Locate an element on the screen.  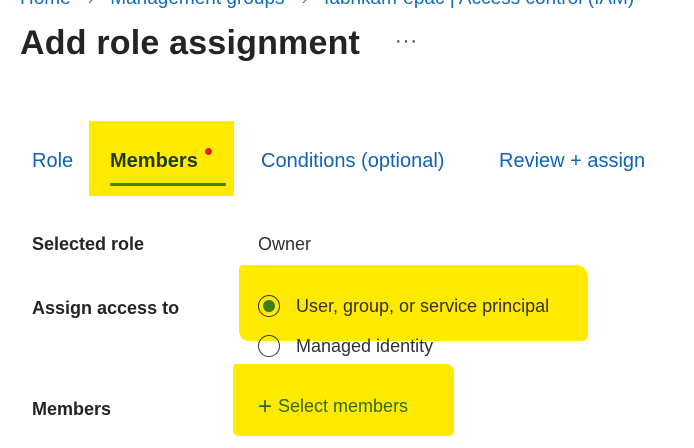
more-options-button: ··· is located at coordinates (406, 41).